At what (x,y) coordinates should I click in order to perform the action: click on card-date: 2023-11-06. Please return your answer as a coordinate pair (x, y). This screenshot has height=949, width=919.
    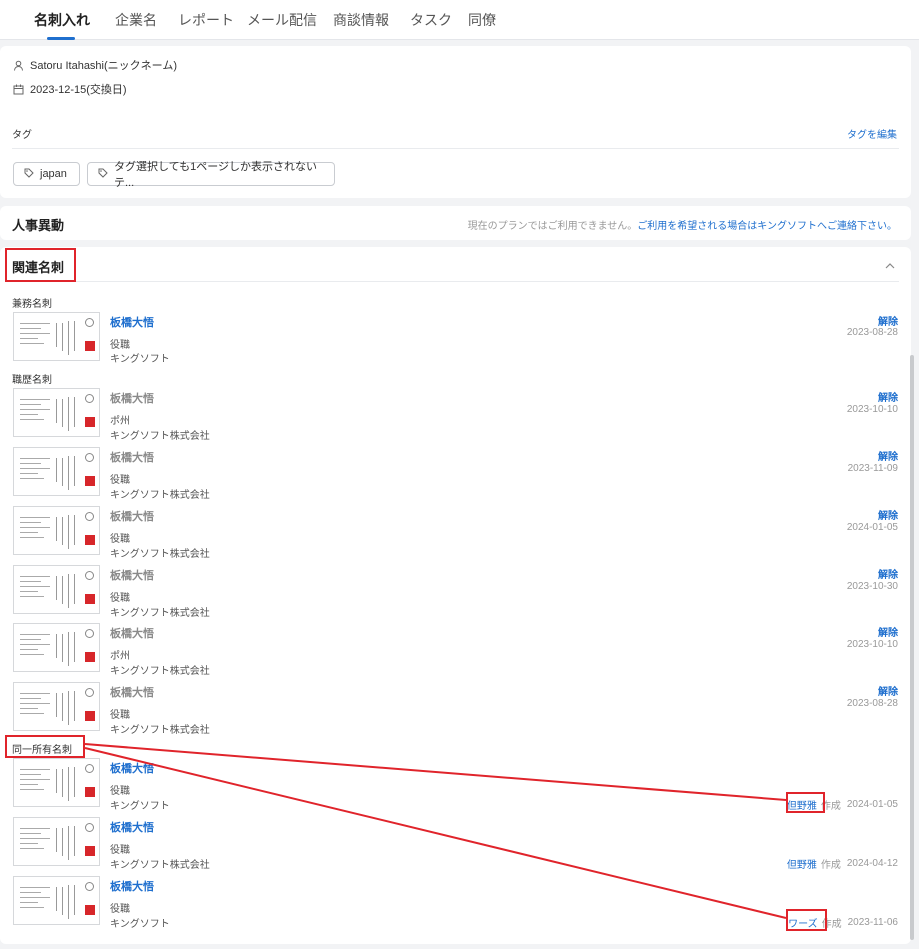
    Looking at the image, I should click on (872, 922).